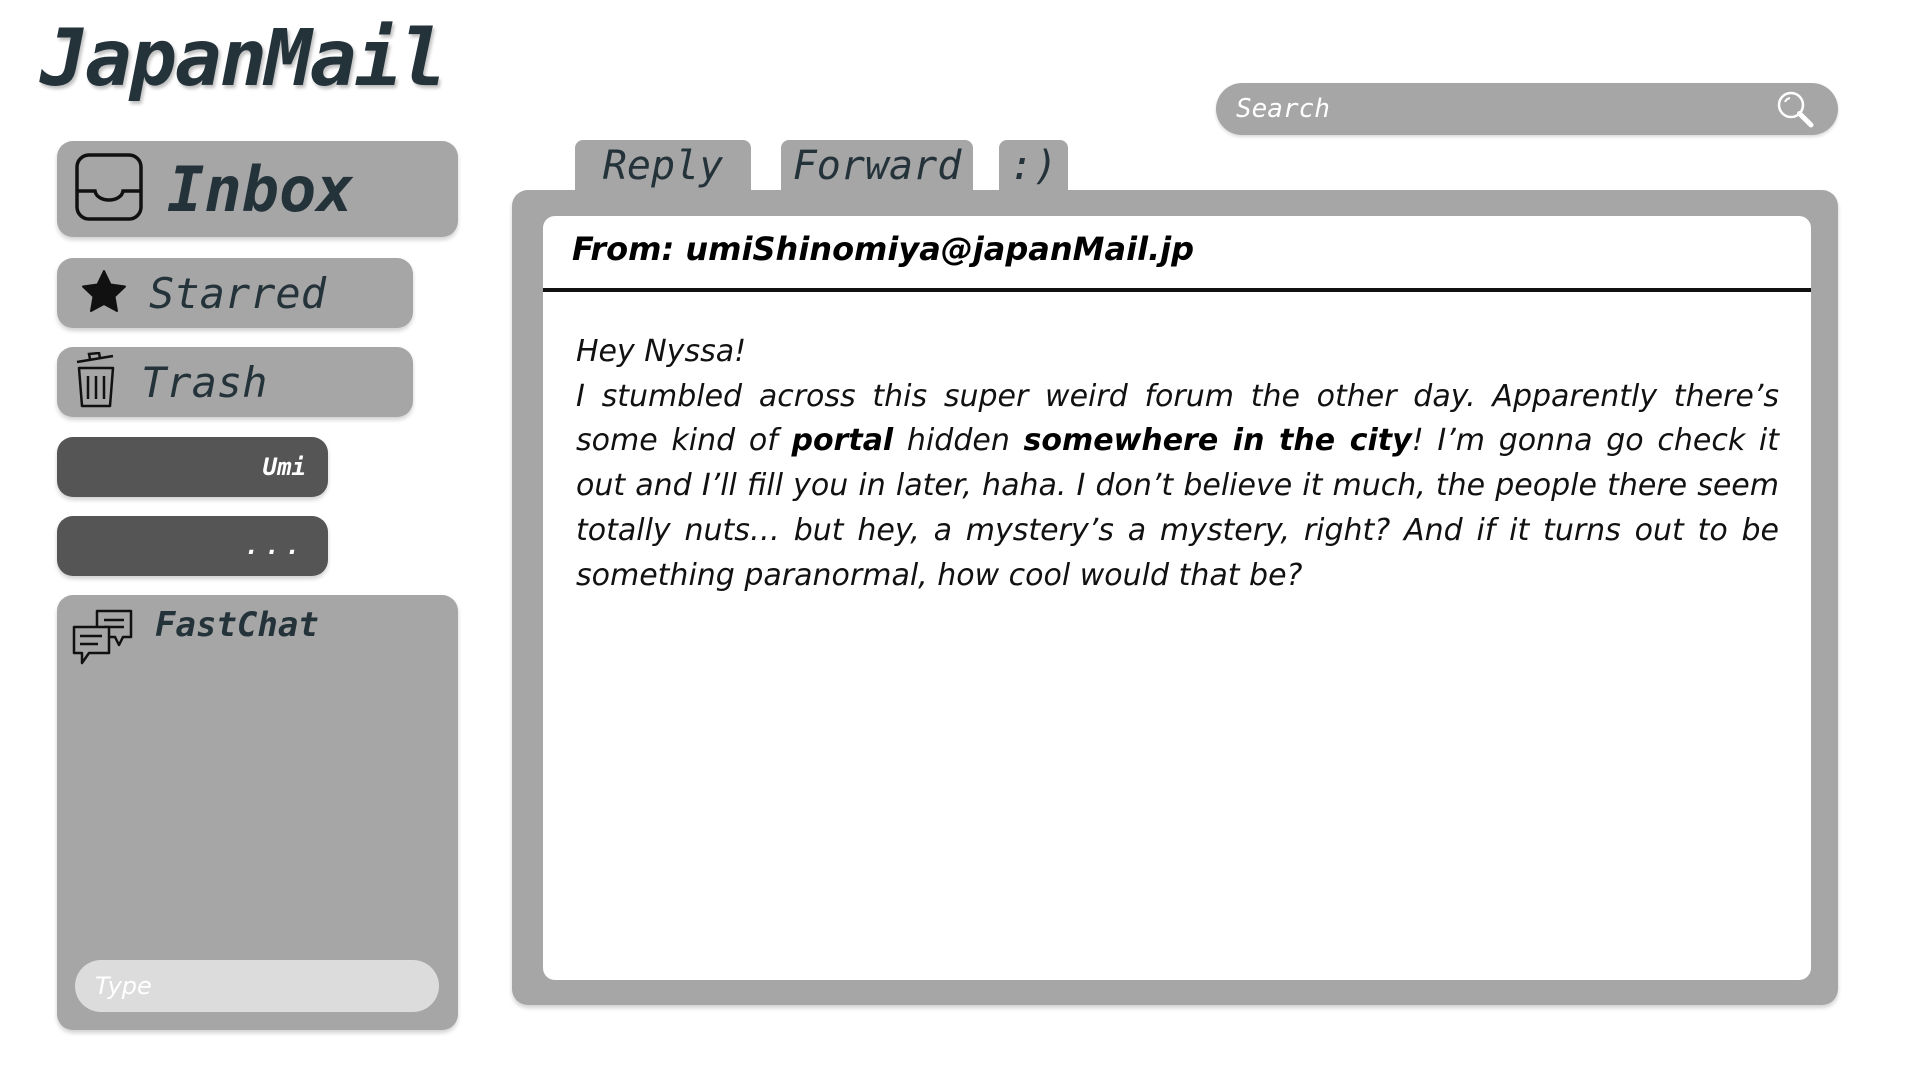 Image resolution: width=1920 pixels, height=1080 pixels. Describe the element at coordinates (842, 441) in the screenshot. I see `mail-bold-text: portal` at that location.